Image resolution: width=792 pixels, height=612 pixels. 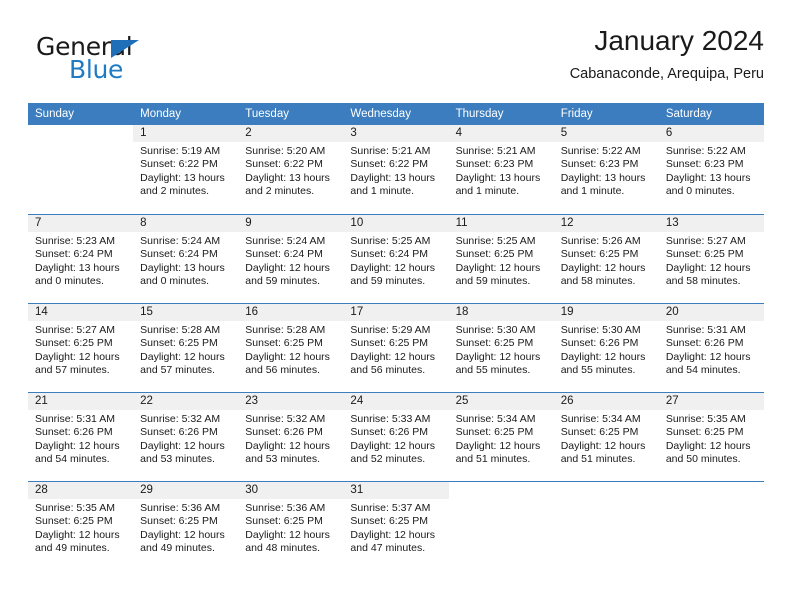 What do you see at coordinates (606, 401) in the screenshot?
I see `day-number: 26` at bounding box center [606, 401].